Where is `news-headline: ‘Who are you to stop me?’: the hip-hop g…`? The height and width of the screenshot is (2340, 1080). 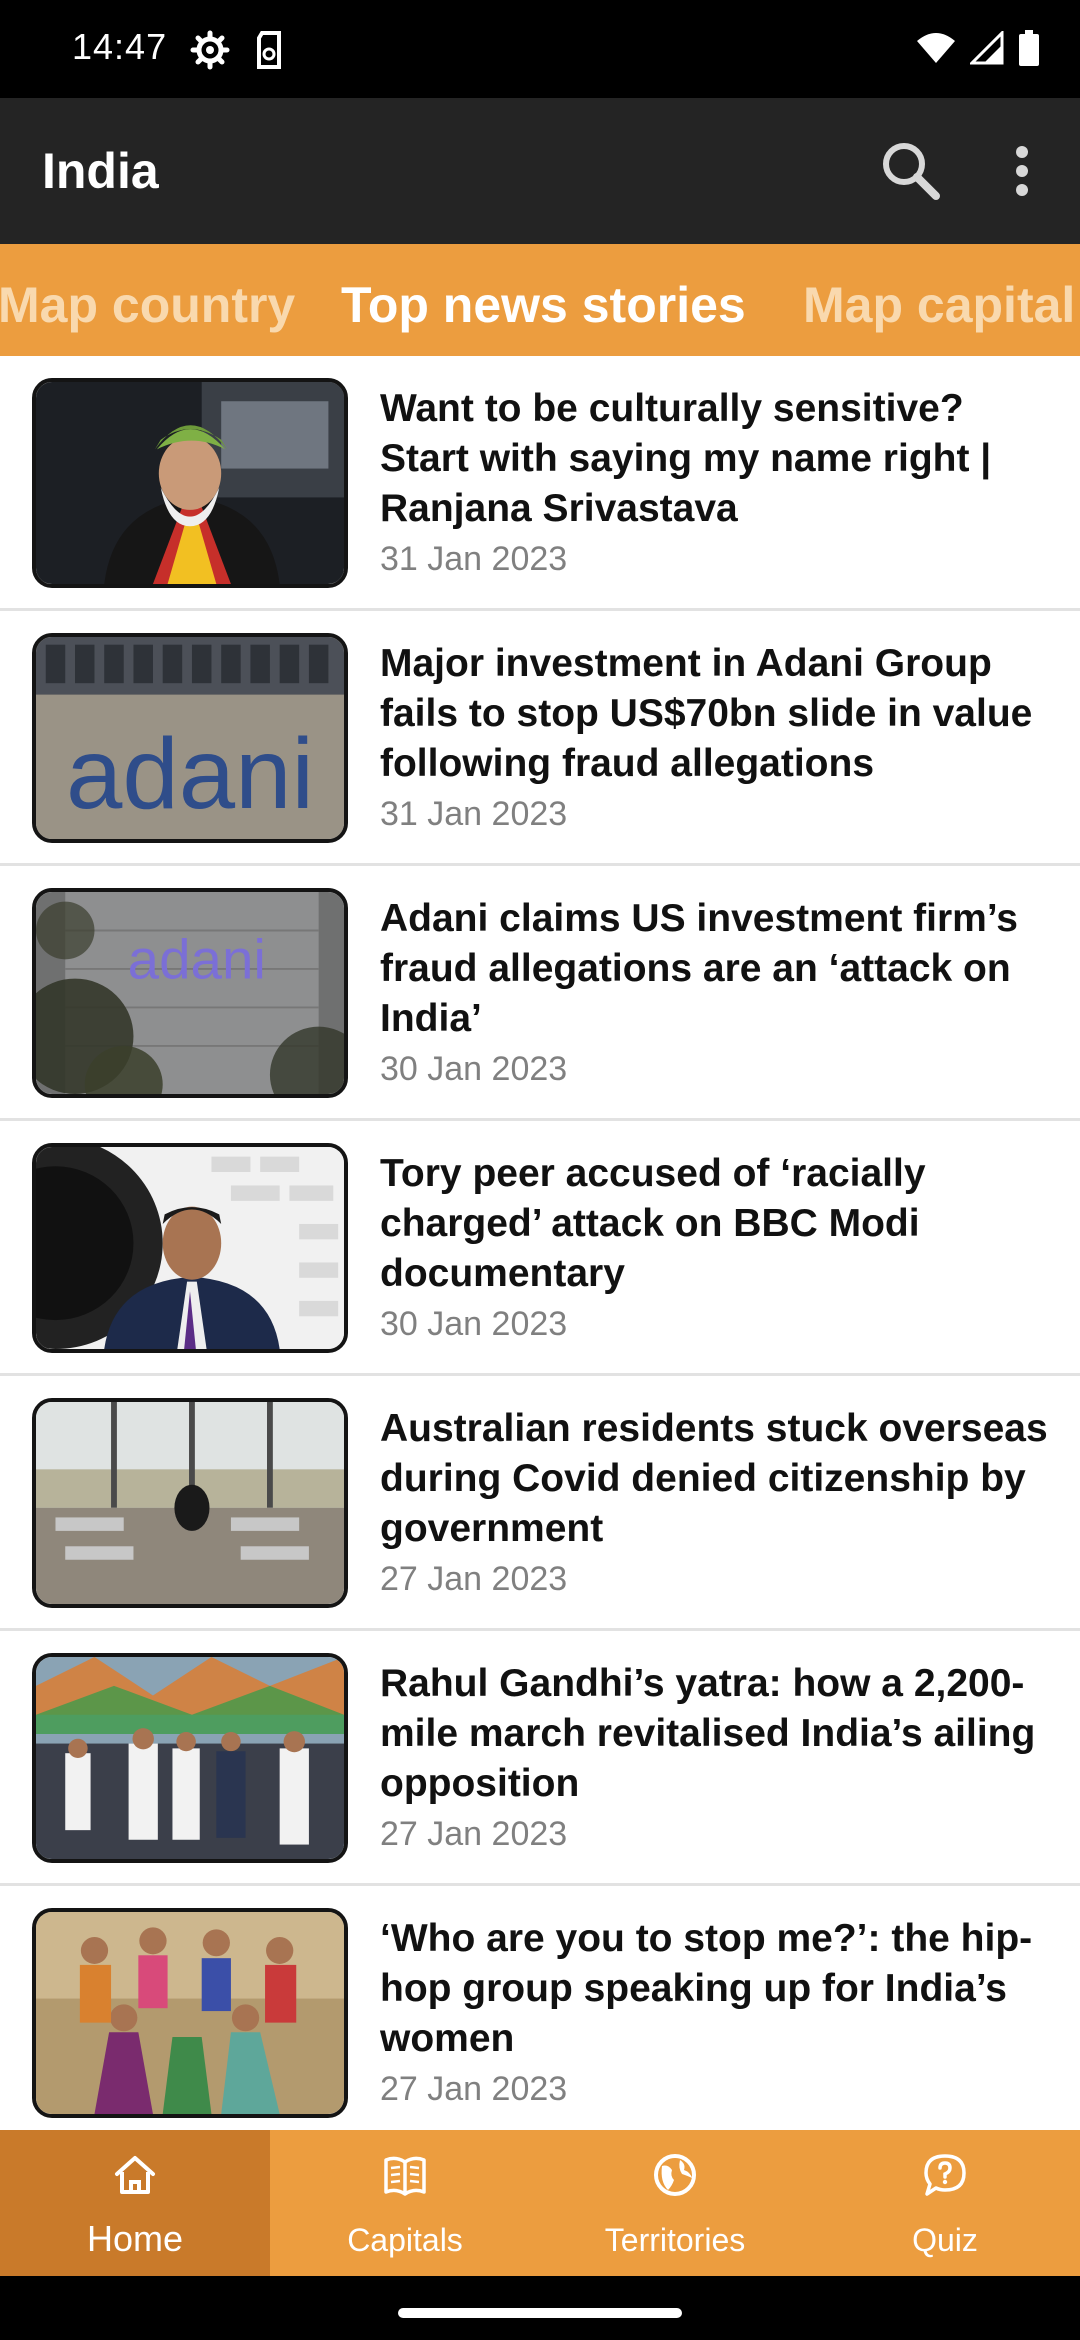
news-headline: ‘Who are you to stop me?’: the hip-hop g… is located at coordinates (706, 1988).